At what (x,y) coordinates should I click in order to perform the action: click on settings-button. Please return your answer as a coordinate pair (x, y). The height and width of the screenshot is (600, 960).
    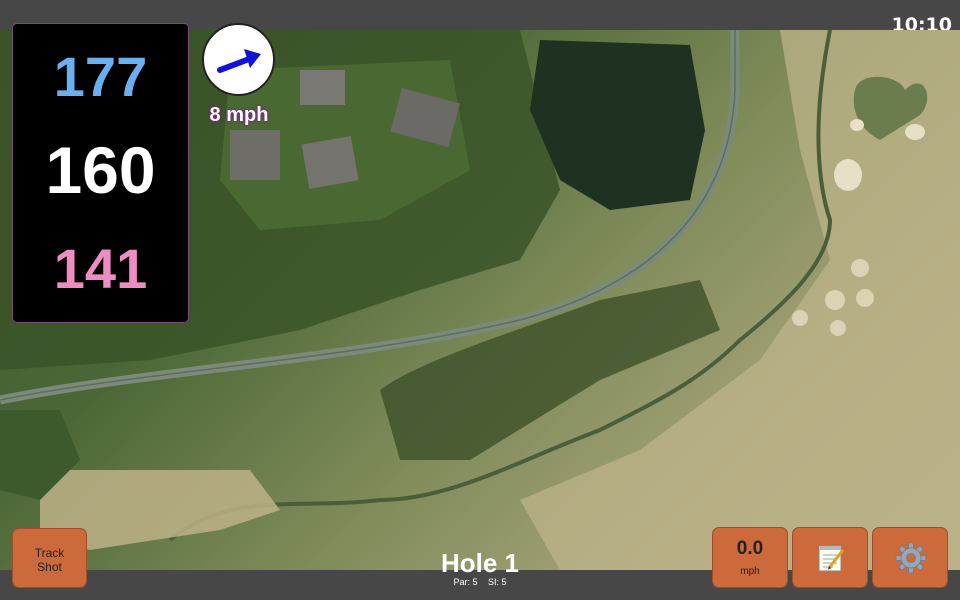
    Looking at the image, I should click on (910, 557).